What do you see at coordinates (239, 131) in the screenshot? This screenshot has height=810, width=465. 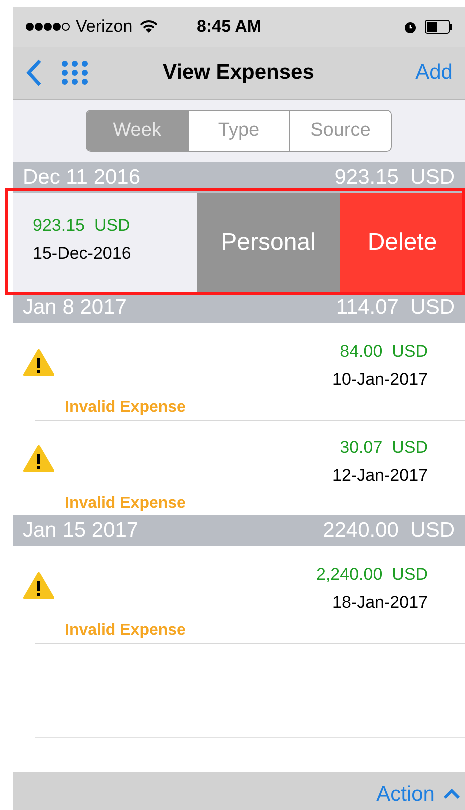 I see `segment-tab: Type` at bounding box center [239, 131].